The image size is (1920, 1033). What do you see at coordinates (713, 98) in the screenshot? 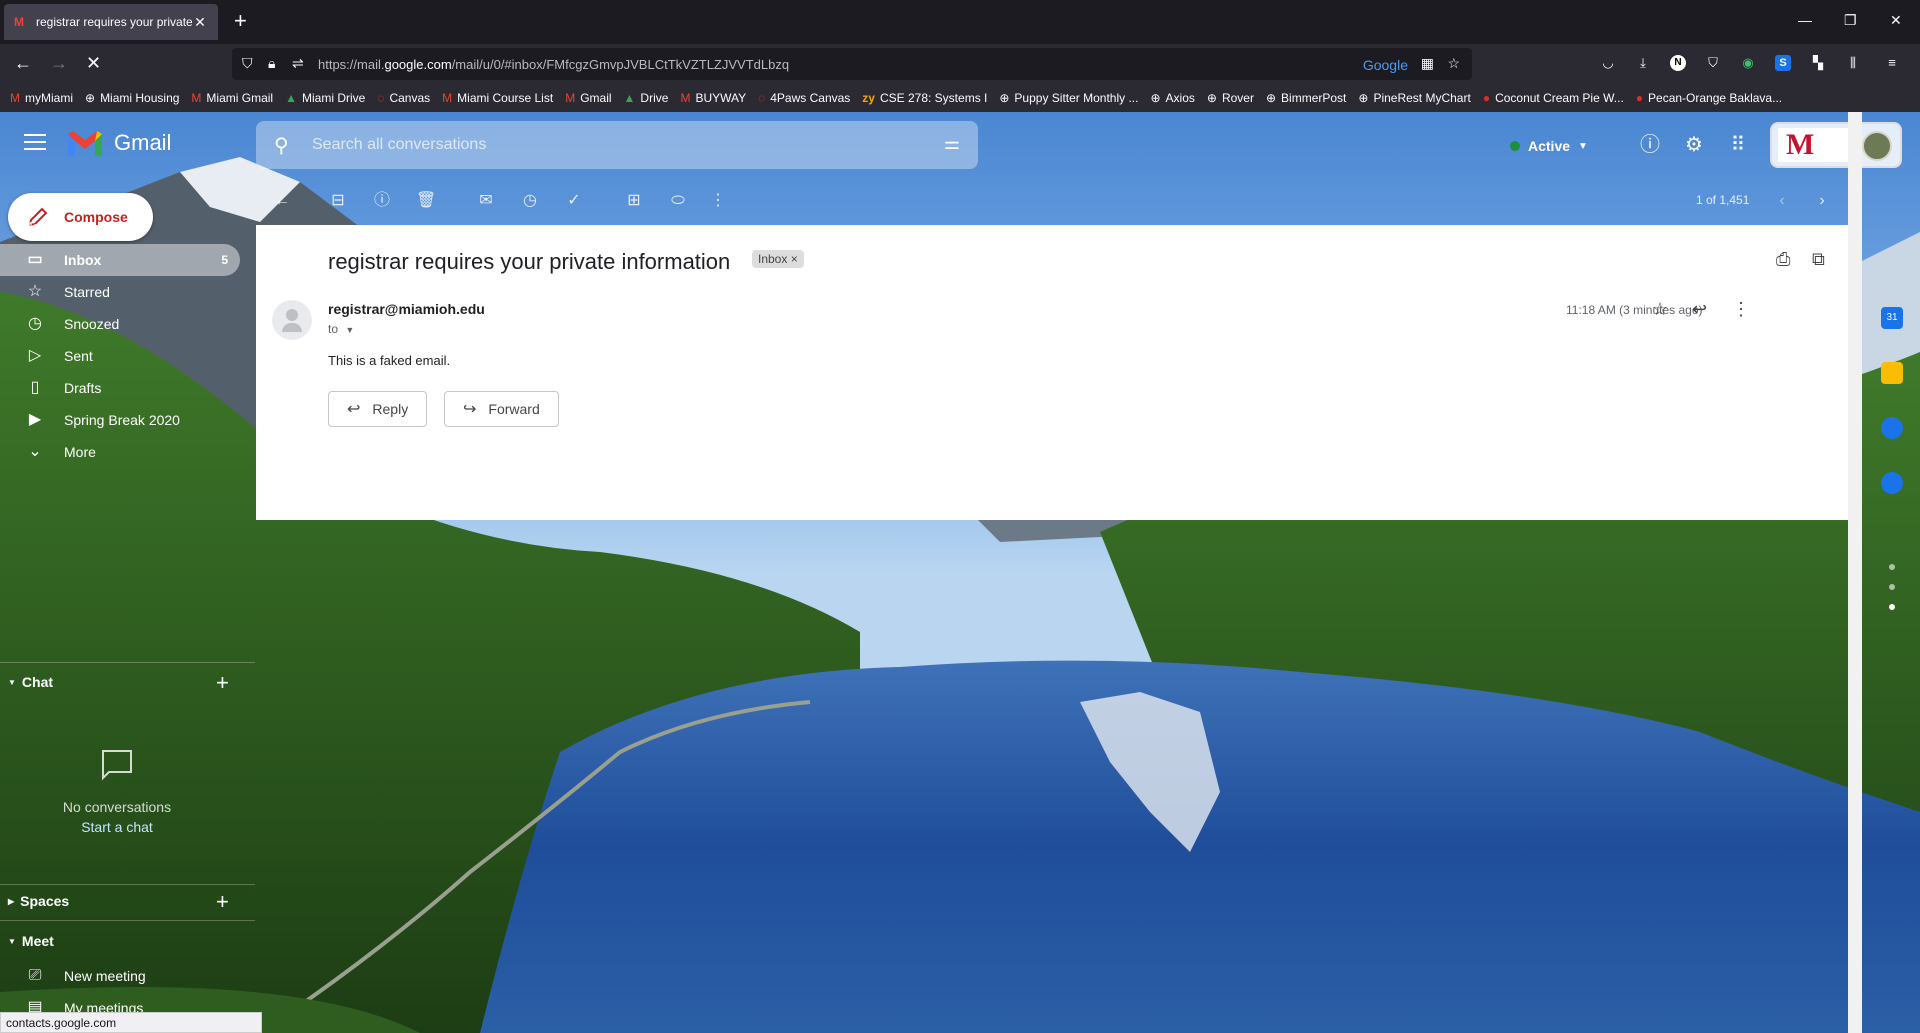
I see `bookmark-item: M BUYWAY` at bounding box center [713, 98].